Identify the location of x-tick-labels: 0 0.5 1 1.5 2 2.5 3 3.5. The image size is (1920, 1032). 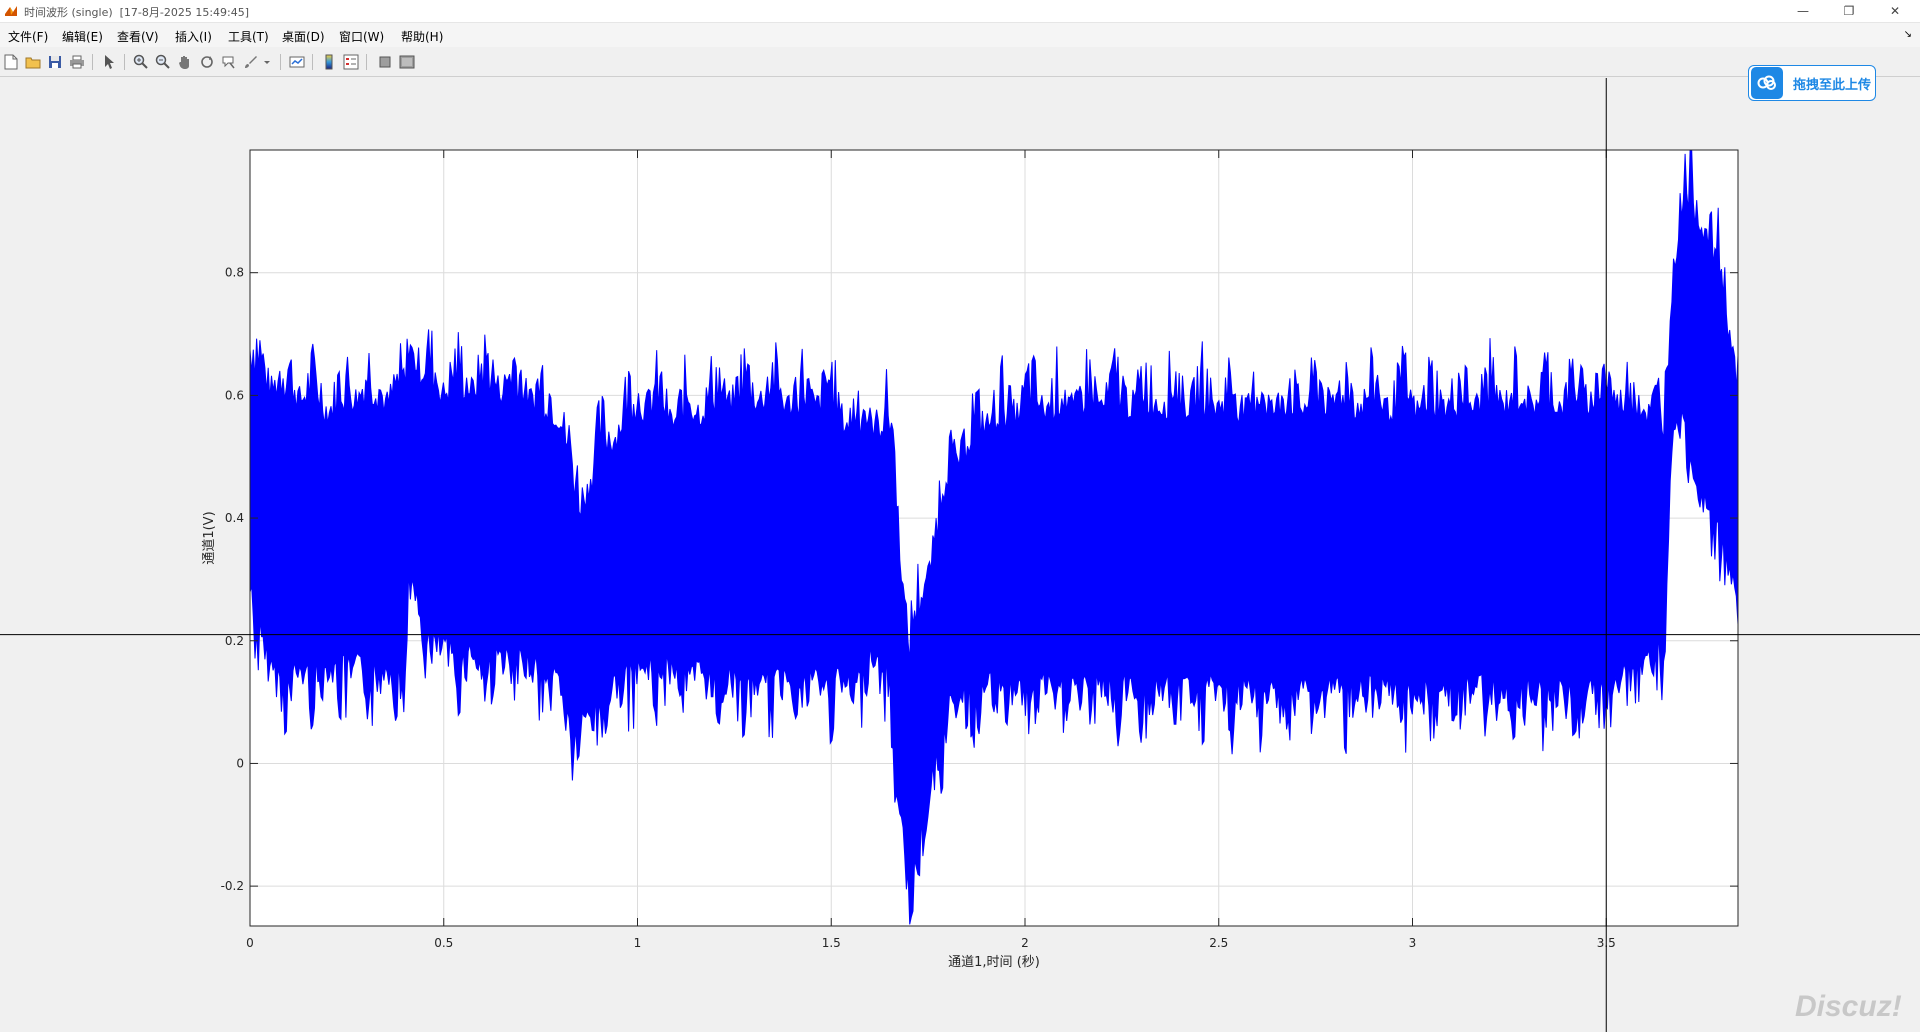
(931, 943).